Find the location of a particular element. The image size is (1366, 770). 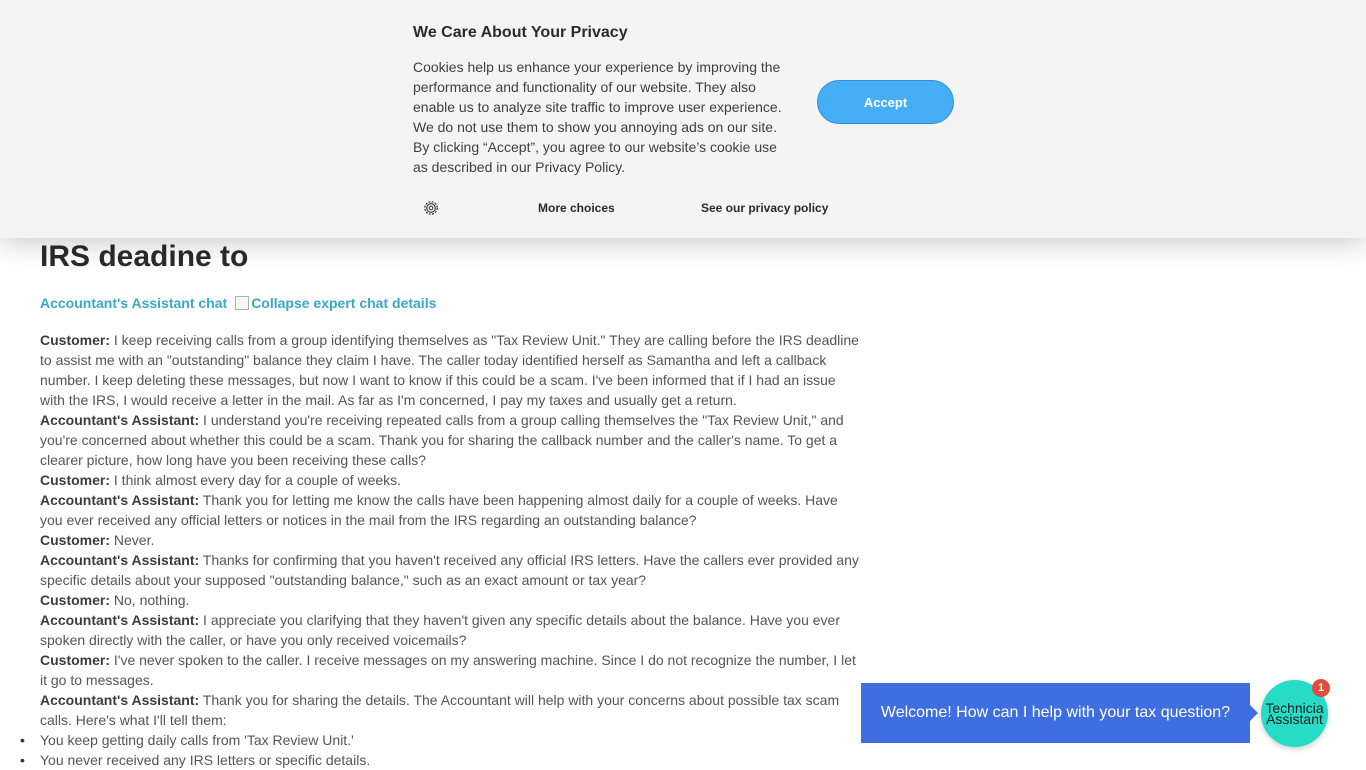

privacy-policy-link: See our privacy policy is located at coordinates (764, 208).